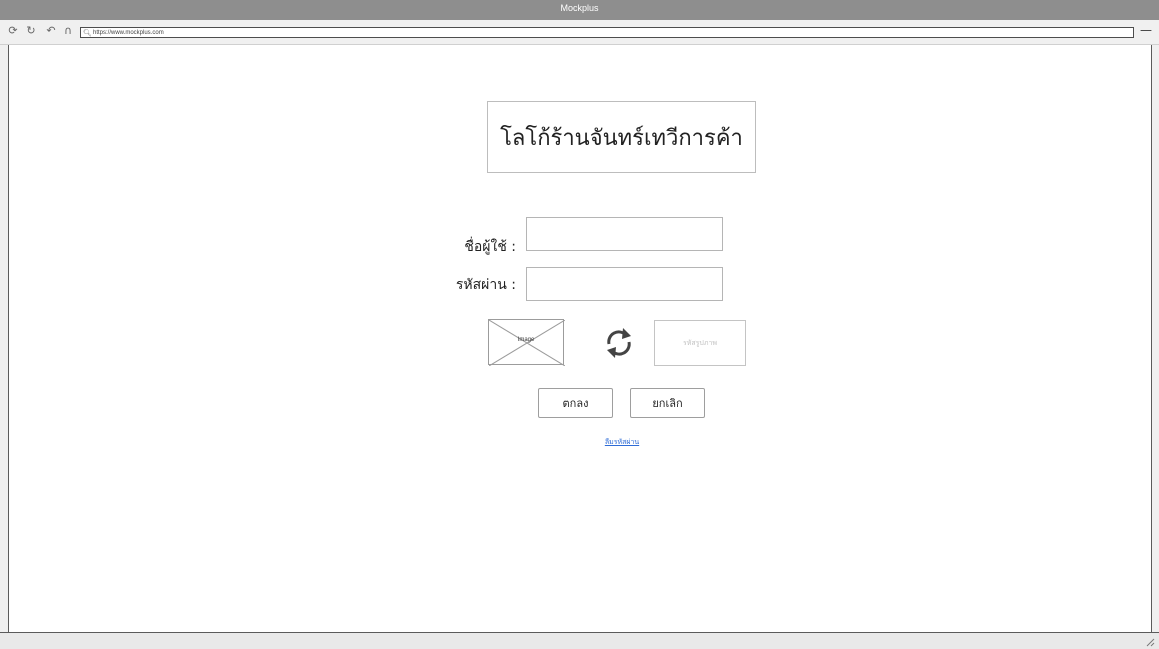 This screenshot has height=649, width=1159. I want to click on password-input, so click(624, 284).